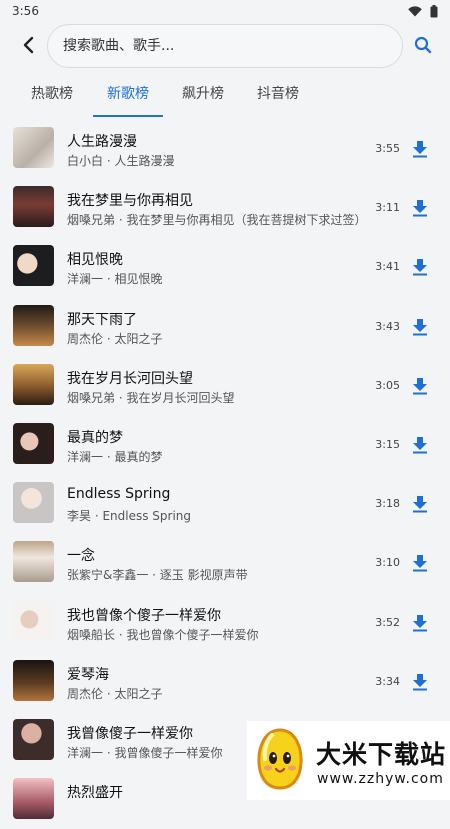 This screenshot has height=829, width=450. What do you see at coordinates (129, 516) in the screenshot?
I see `song-artist-album: 李昊 · Endless Spring` at bounding box center [129, 516].